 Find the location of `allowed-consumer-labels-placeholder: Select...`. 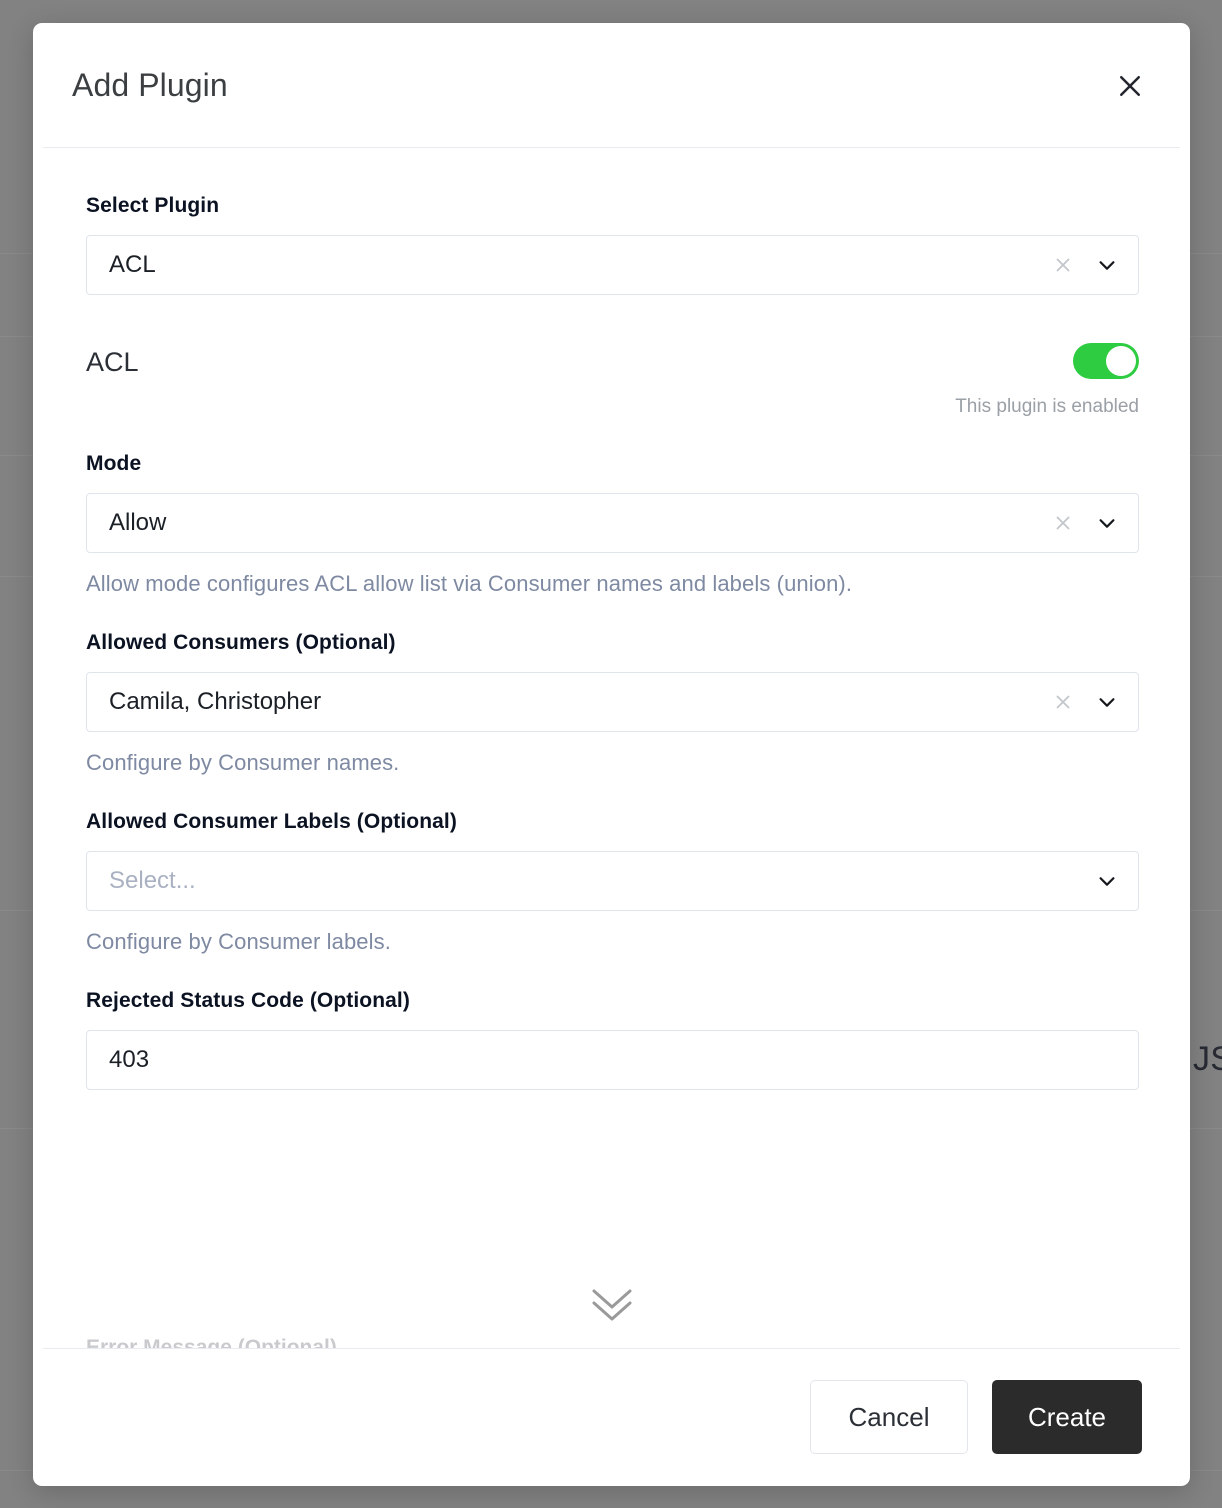

allowed-consumer-labels-placeholder: Select... is located at coordinates (152, 880).